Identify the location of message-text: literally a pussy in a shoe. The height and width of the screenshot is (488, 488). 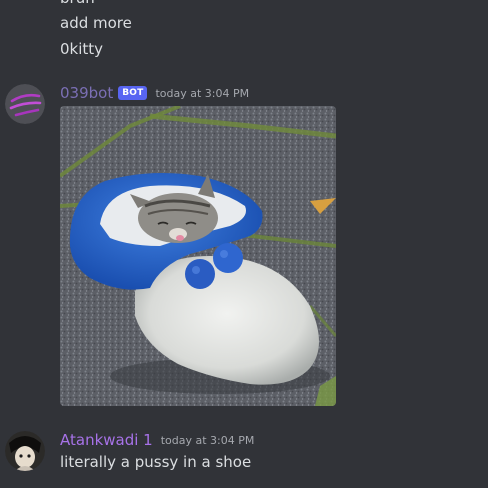
(156, 462).